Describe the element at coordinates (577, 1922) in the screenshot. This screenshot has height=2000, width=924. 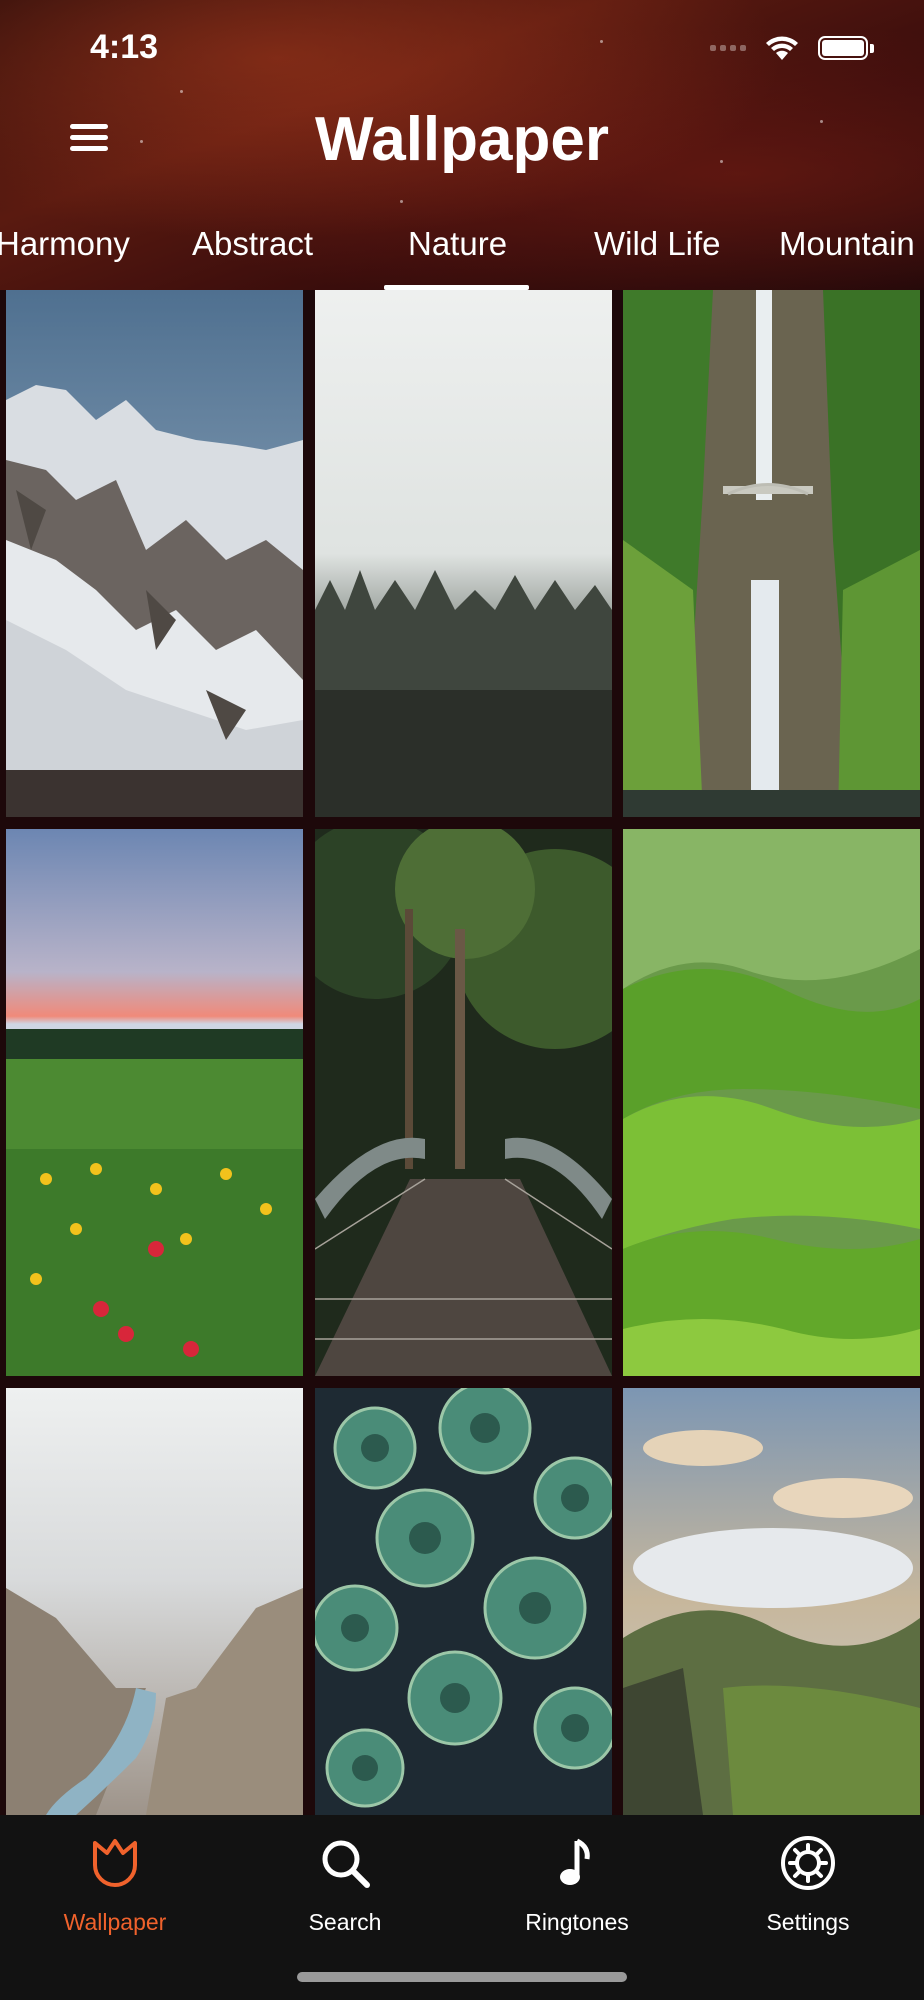
I see `tab-ringtones-label: Ringtones` at that location.